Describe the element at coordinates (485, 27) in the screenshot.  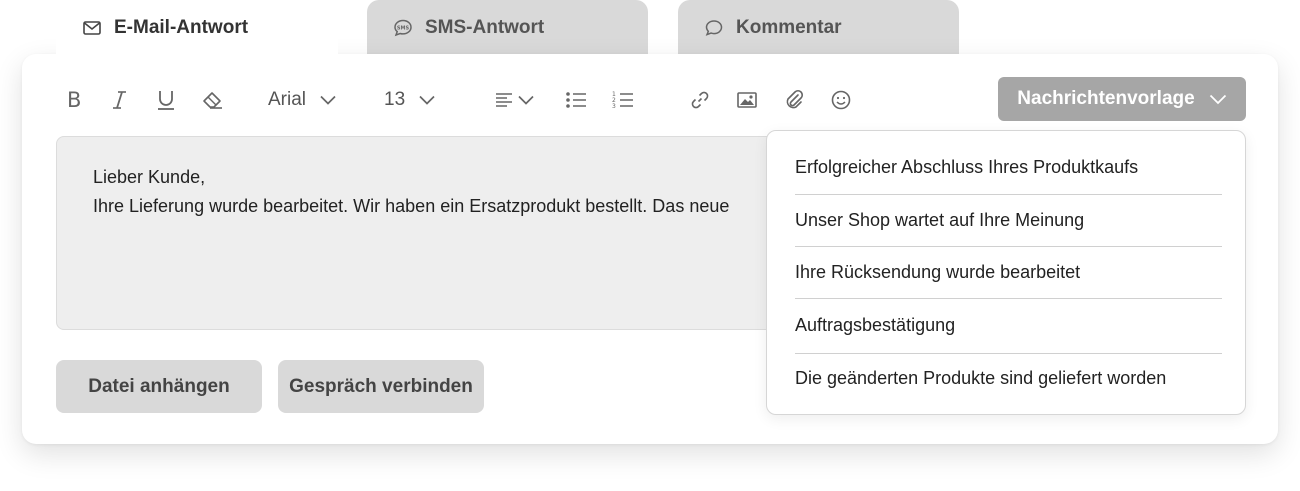
I see `tab-label: SMS-Antwort` at that location.